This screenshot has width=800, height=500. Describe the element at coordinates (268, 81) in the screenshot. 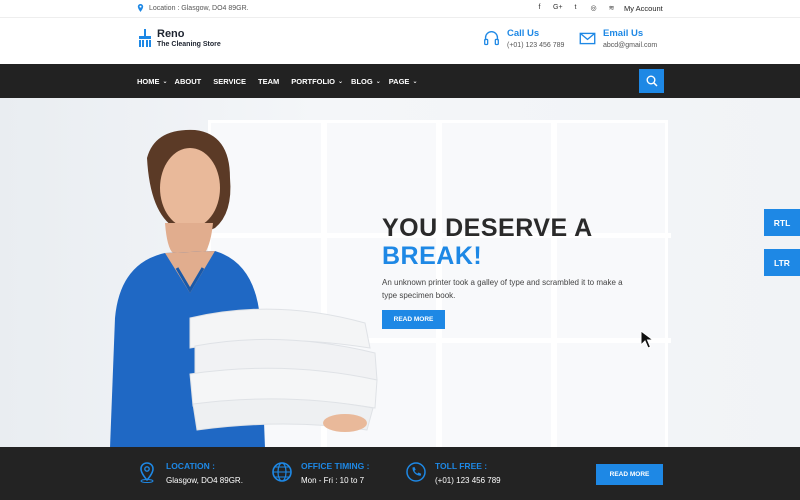

I see `nav-item-team: TEAM` at that location.